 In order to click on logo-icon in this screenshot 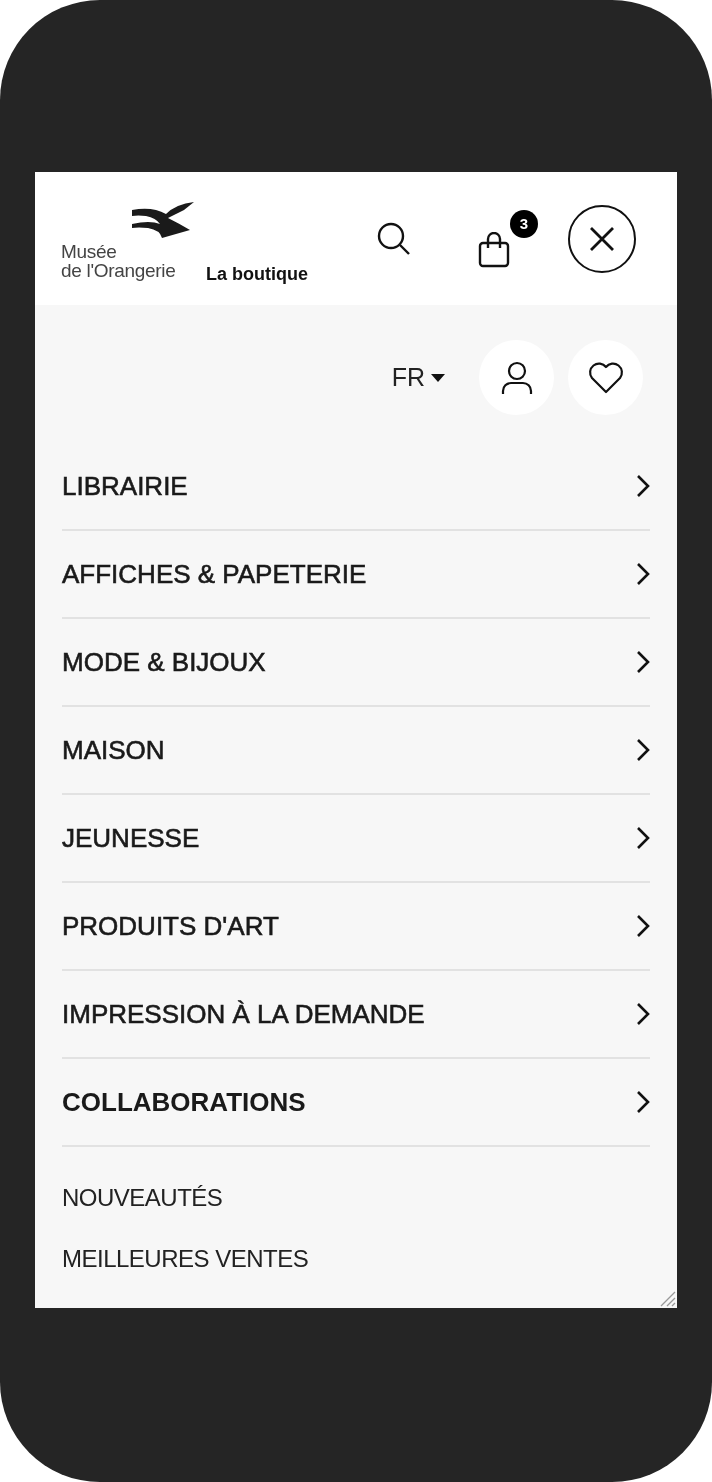, I will do `click(163, 219)`.